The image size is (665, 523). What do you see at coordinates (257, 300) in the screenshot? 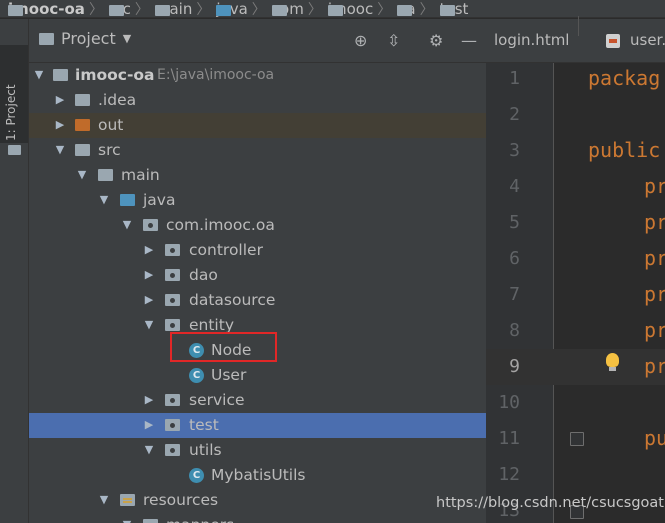
I see `tree-item-datasource: ▶ datasource` at bounding box center [257, 300].